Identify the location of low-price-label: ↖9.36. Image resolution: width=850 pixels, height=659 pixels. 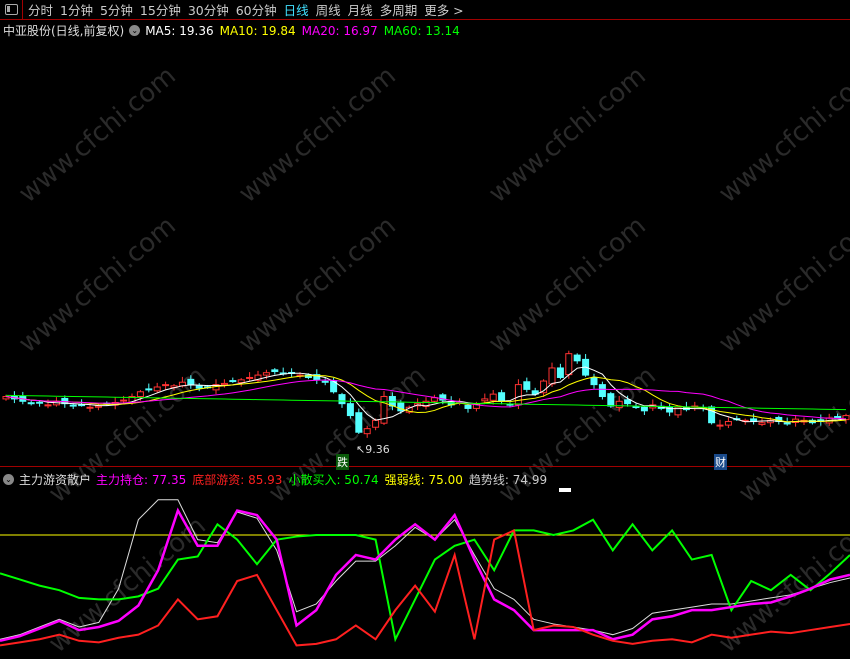
(373, 449).